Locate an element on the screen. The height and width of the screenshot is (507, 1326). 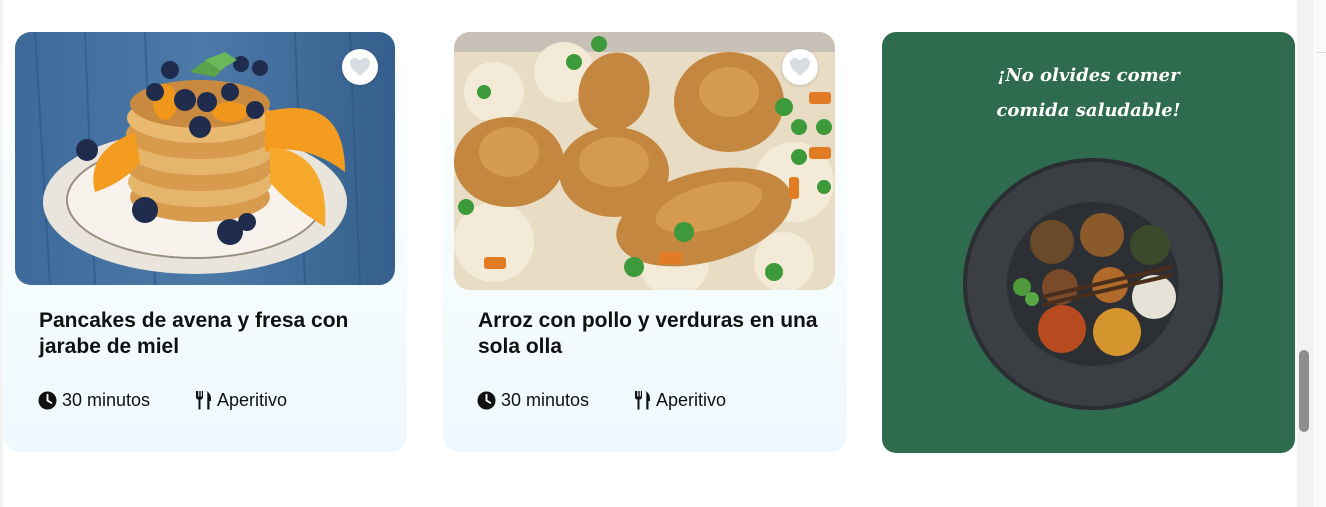
page-edge is located at coordinates (1, 253).